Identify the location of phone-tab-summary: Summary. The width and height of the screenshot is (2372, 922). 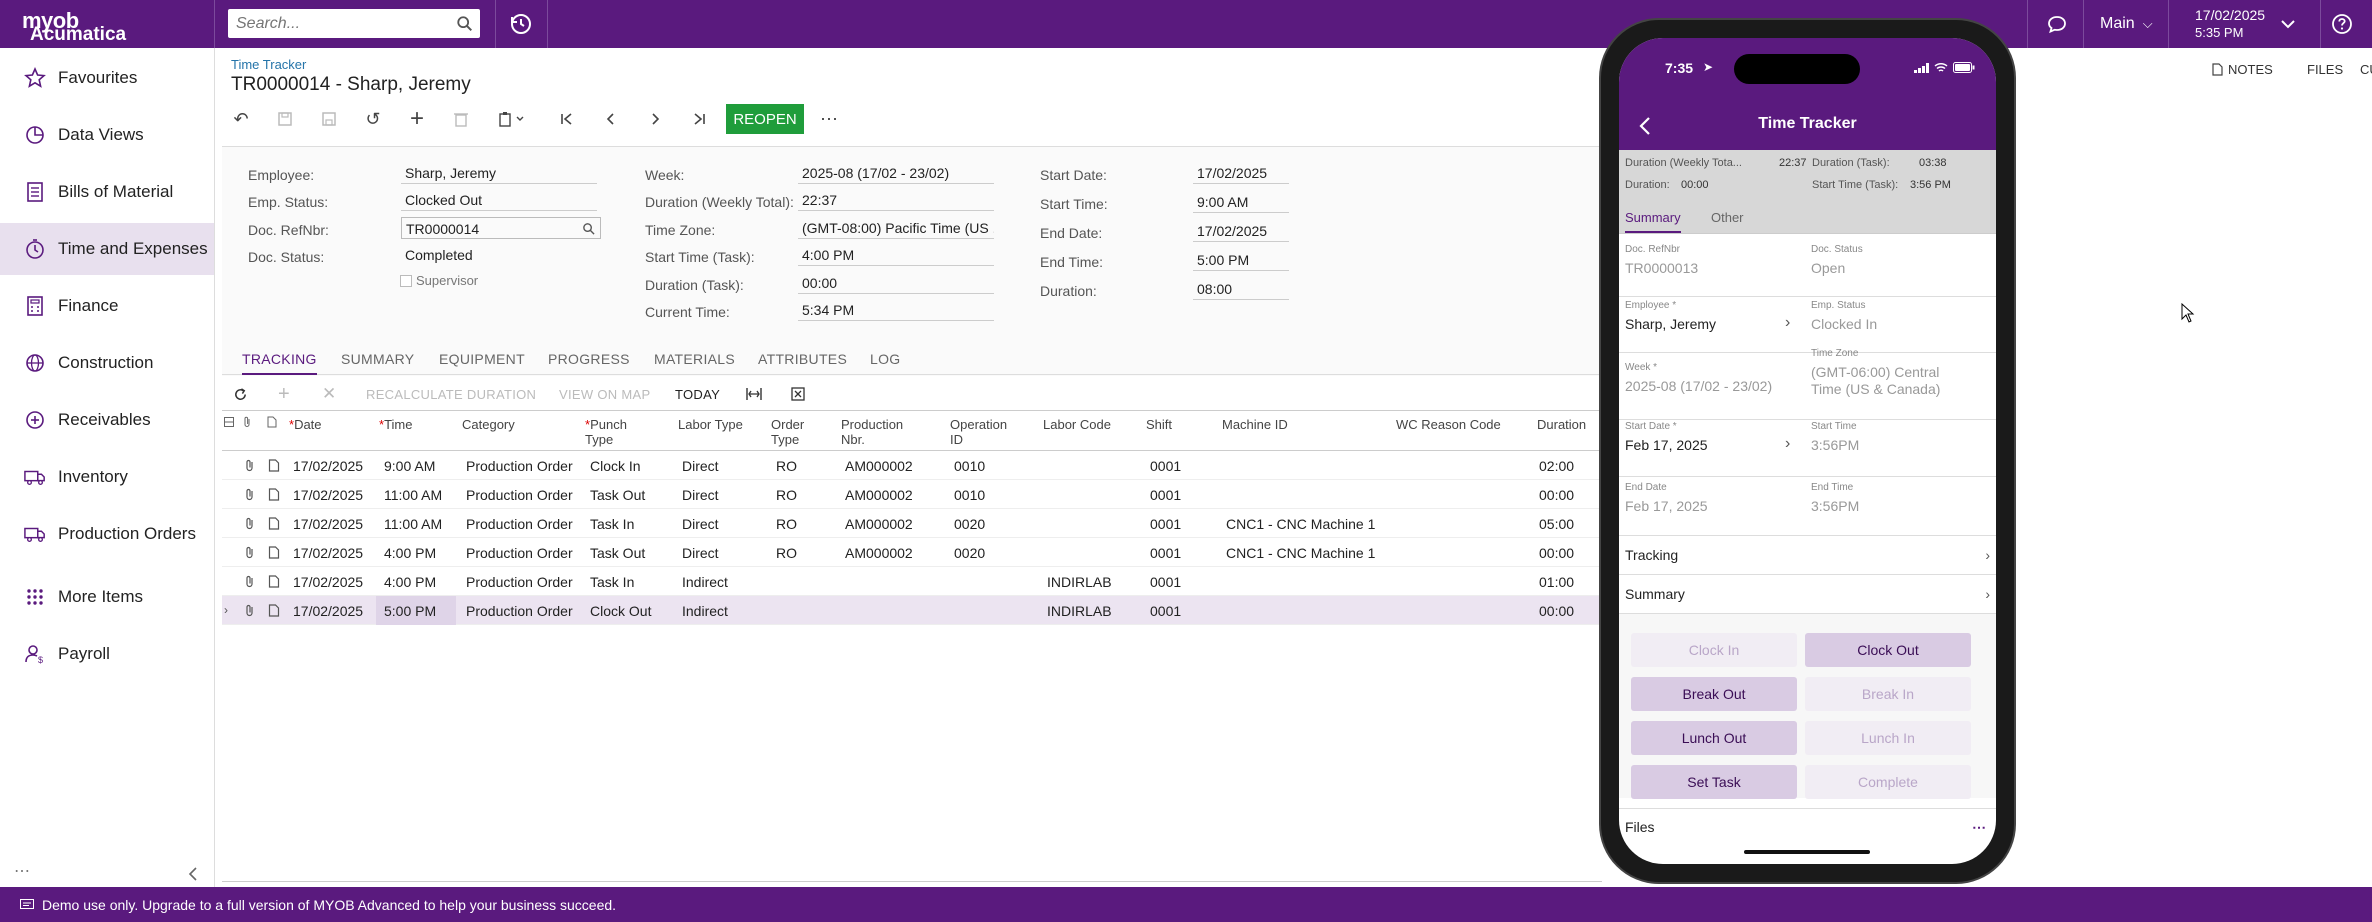
(1653, 221).